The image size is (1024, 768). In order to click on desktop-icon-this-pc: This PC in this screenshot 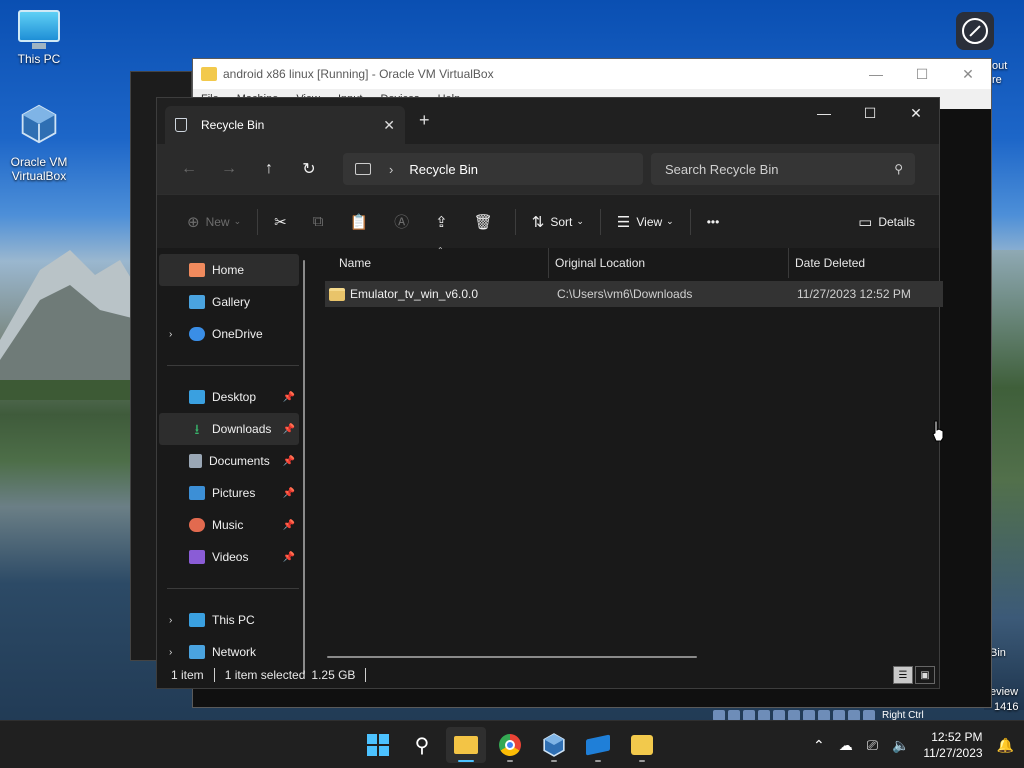, I will do `click(39, 38)`.